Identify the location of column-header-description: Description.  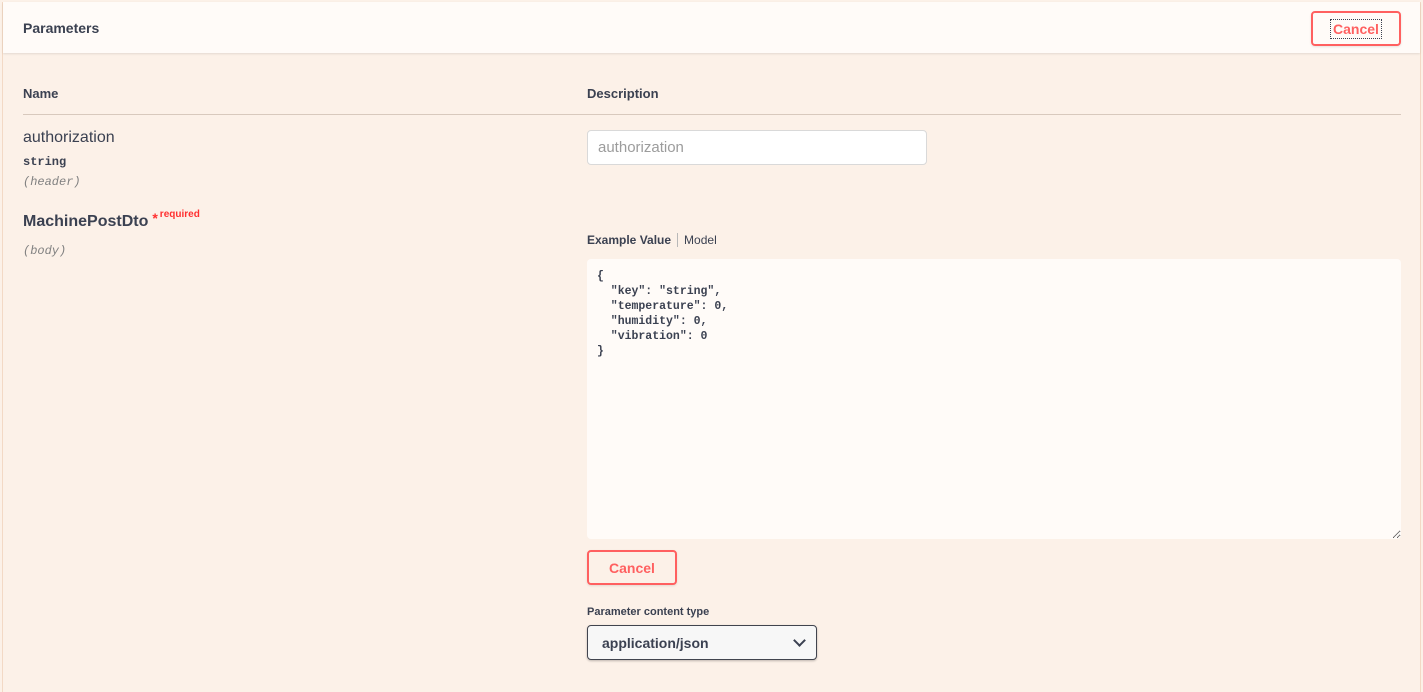
(623, 93).